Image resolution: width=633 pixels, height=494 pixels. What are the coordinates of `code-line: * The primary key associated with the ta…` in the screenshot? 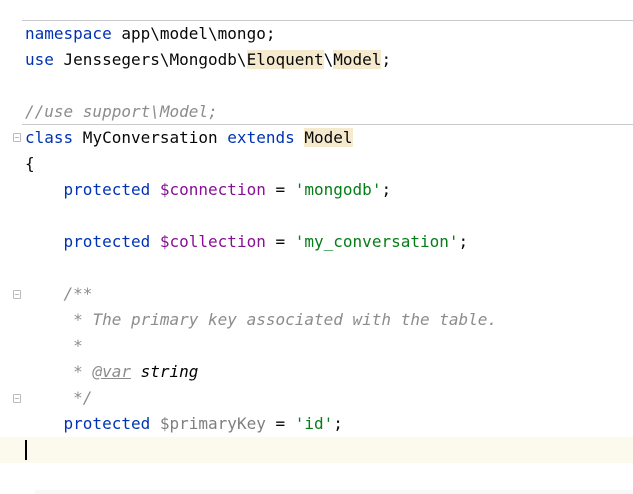 It's located at (261, 320).